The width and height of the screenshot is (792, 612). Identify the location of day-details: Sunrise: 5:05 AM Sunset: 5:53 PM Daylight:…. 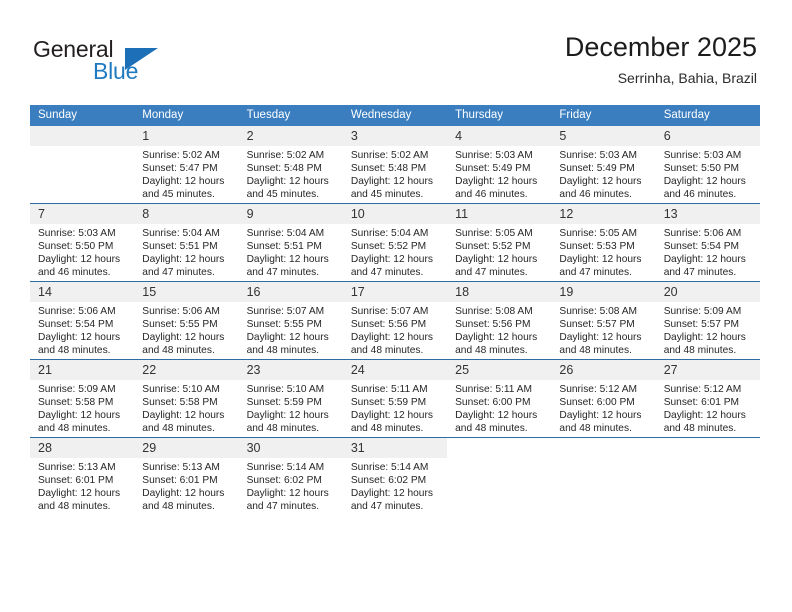
(603, 251).